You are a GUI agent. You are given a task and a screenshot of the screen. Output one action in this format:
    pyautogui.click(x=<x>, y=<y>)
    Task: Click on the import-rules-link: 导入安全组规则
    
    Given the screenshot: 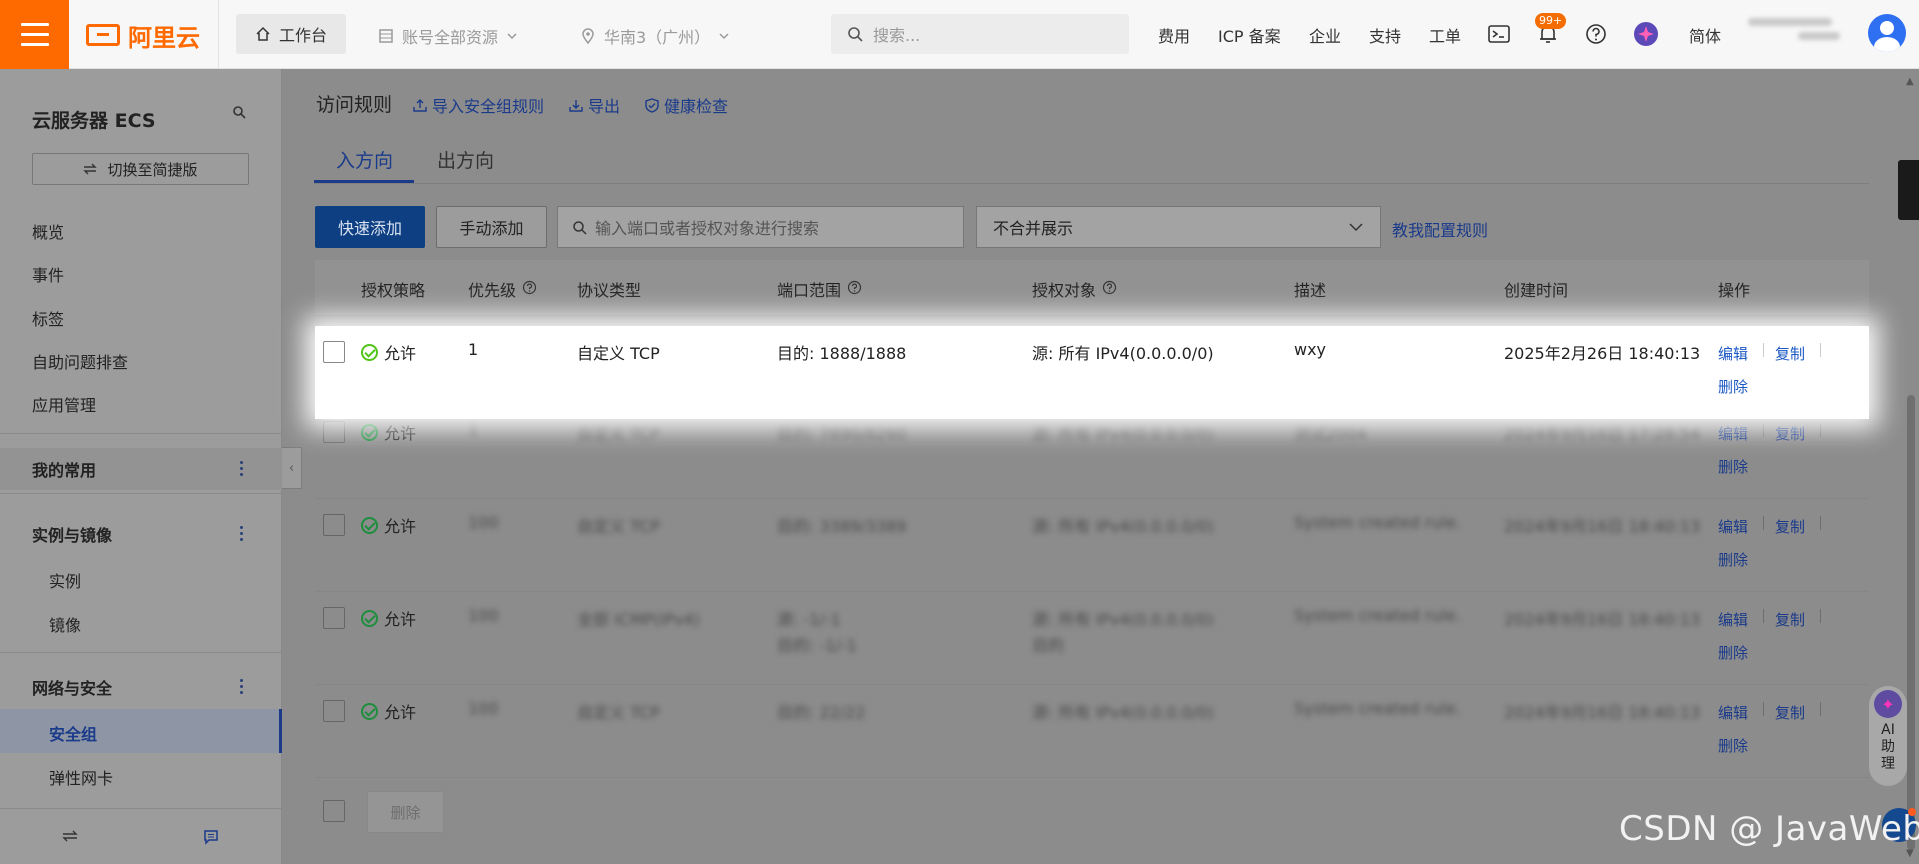 What is the action you would take?
    pyautogui.click(x=478, y=105)
    